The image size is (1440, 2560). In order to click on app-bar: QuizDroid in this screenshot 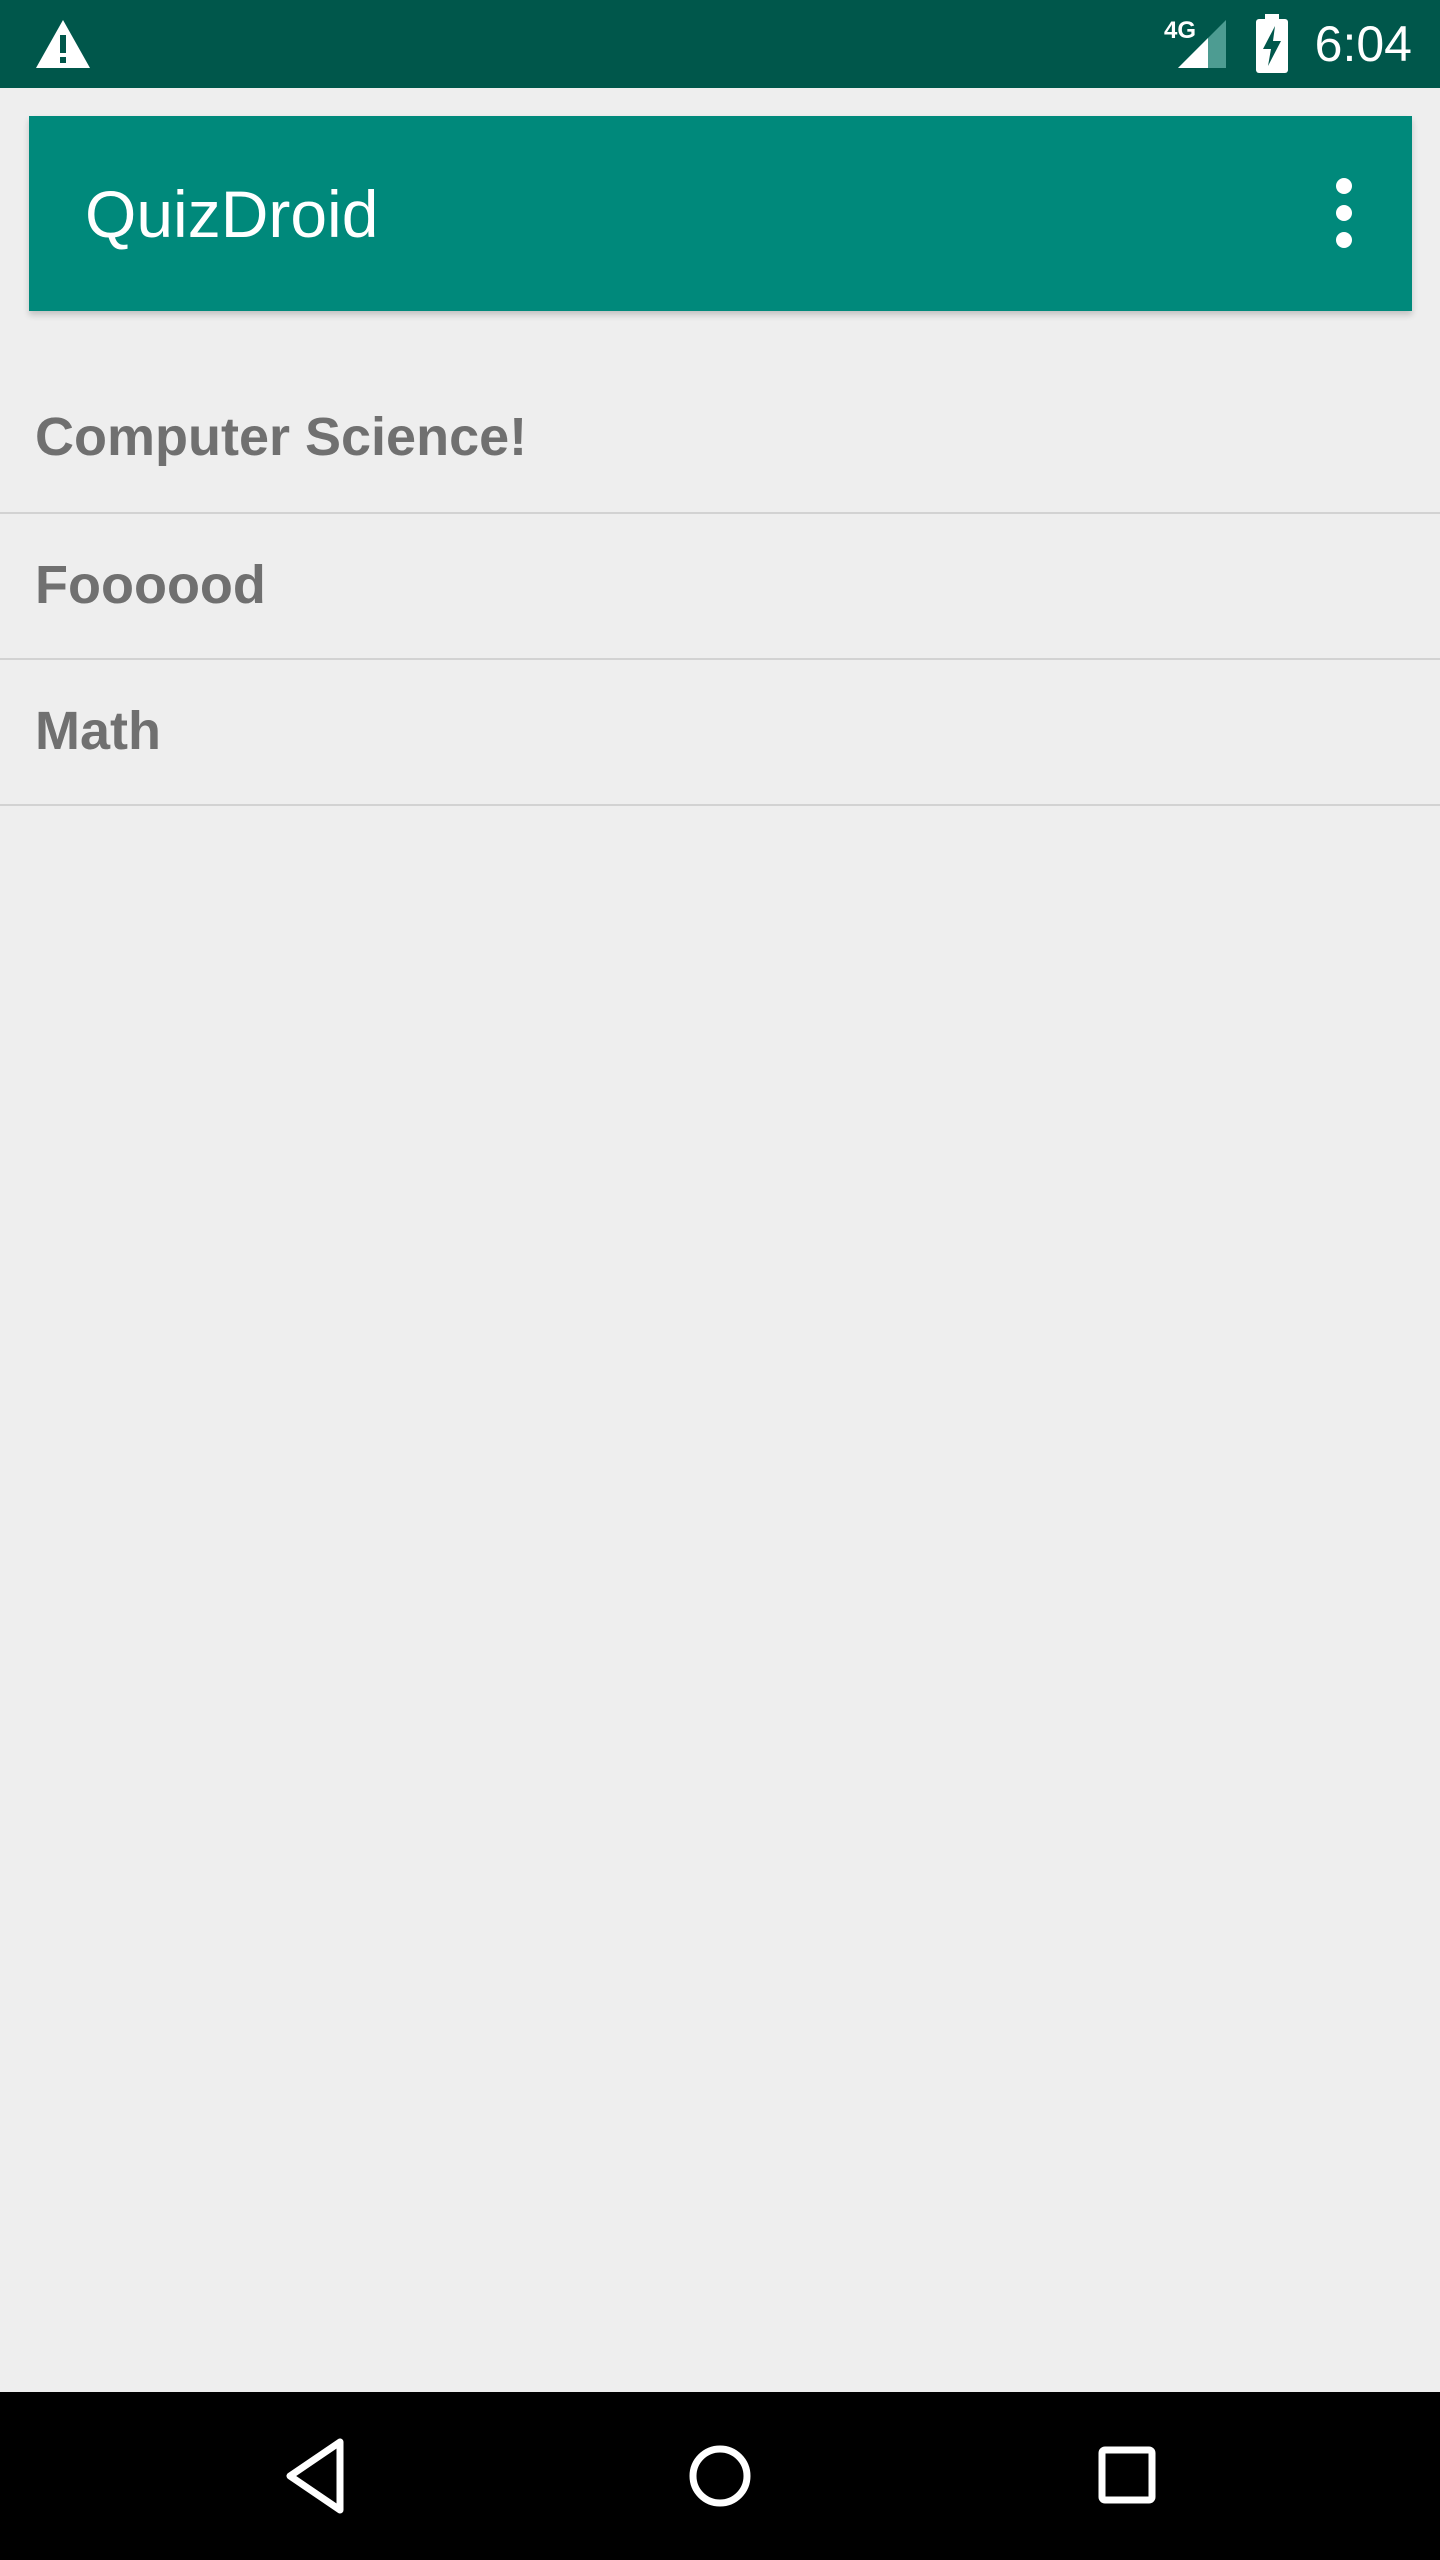, I will do `click(720, 213)`.